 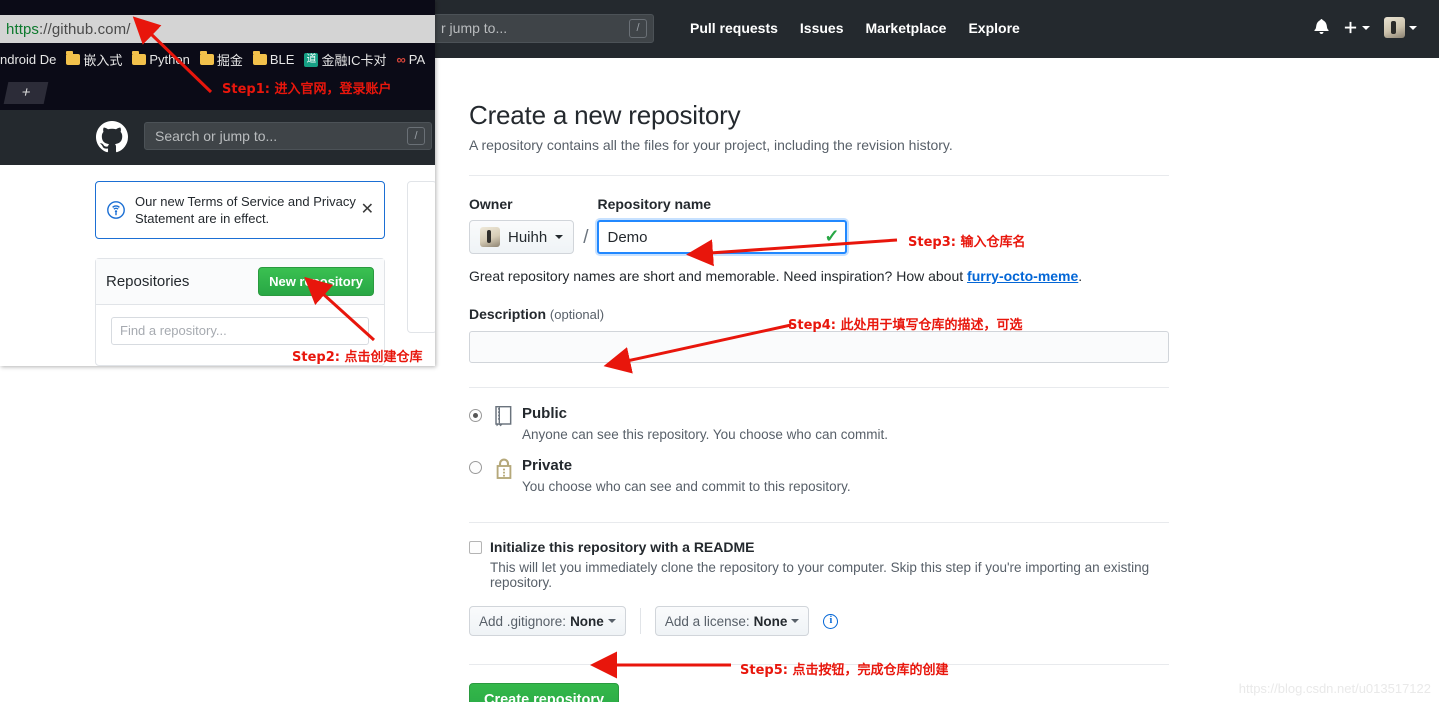 What do you see at coordinates (307, 89) in the screenshot?
I see `annotation-step1: Step1: 进入官网，登录账户` at bounding box center [307, 89].